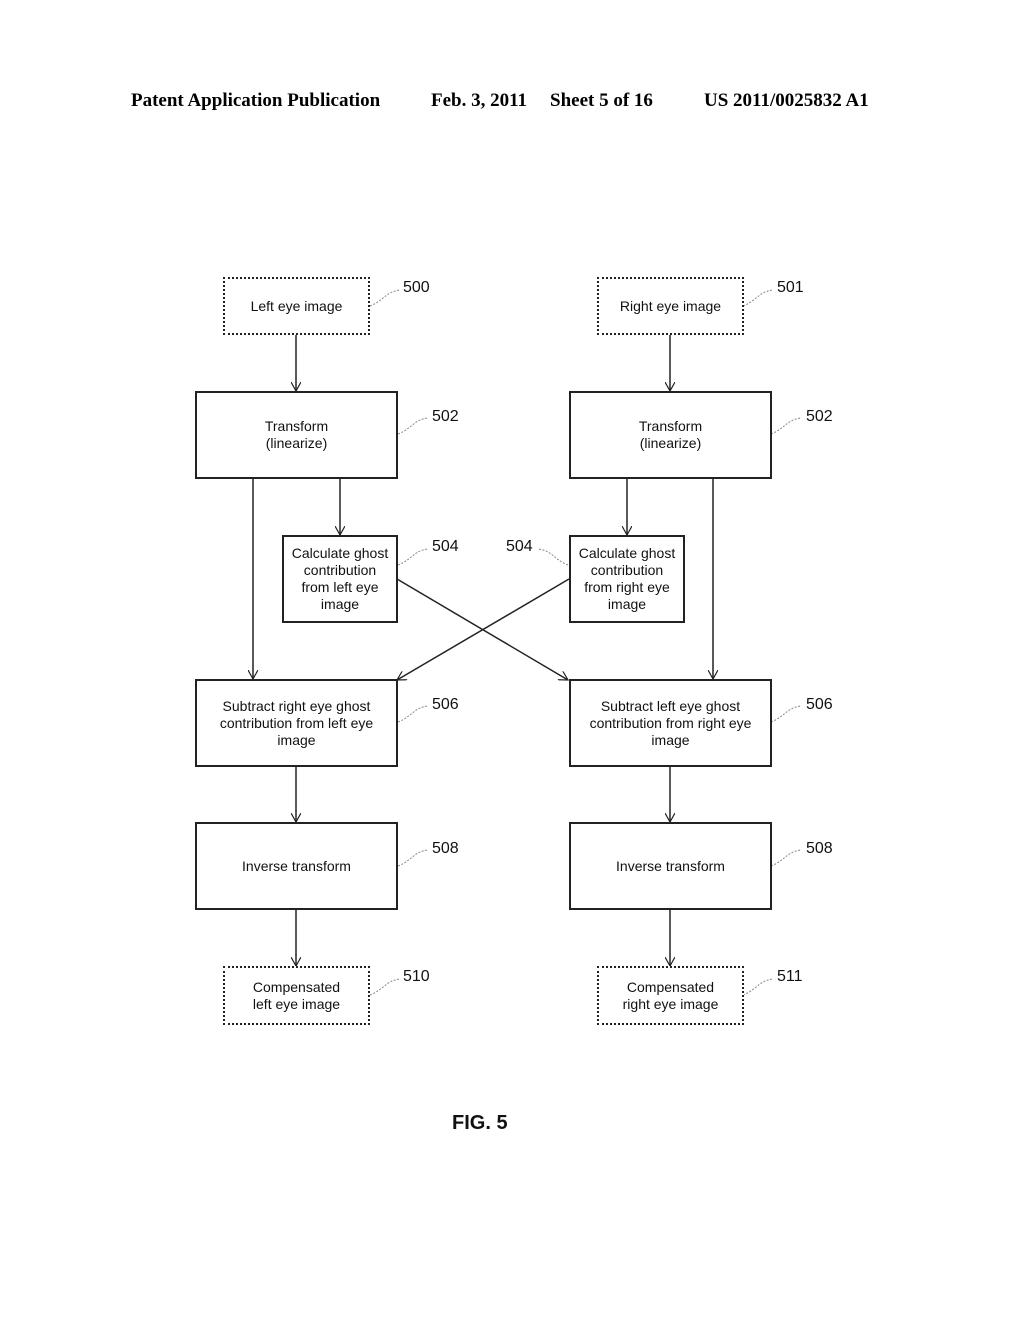 Image resolution: width=1024 pixels, height=1320 pixels. Describe the element at coordinates (790, 976) in the screenshot. I see `ref-511: 511` at that location.